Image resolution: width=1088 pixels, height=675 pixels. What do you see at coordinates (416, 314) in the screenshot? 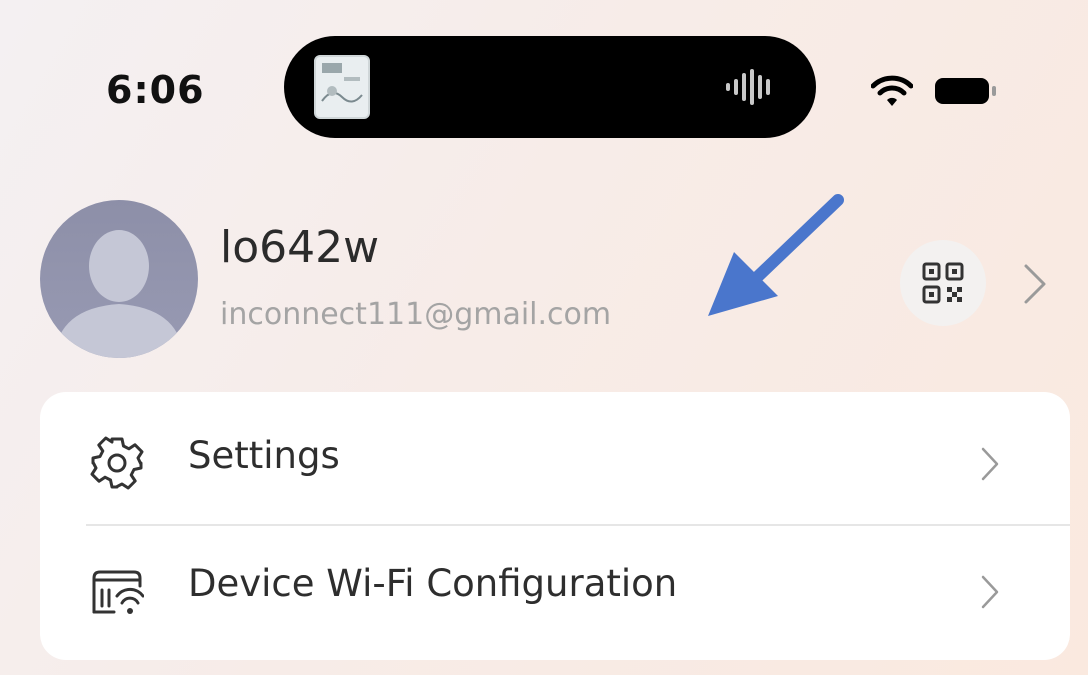
I see `profile-email: inconnect111@gmail.com` at bounding box center [416, 314].